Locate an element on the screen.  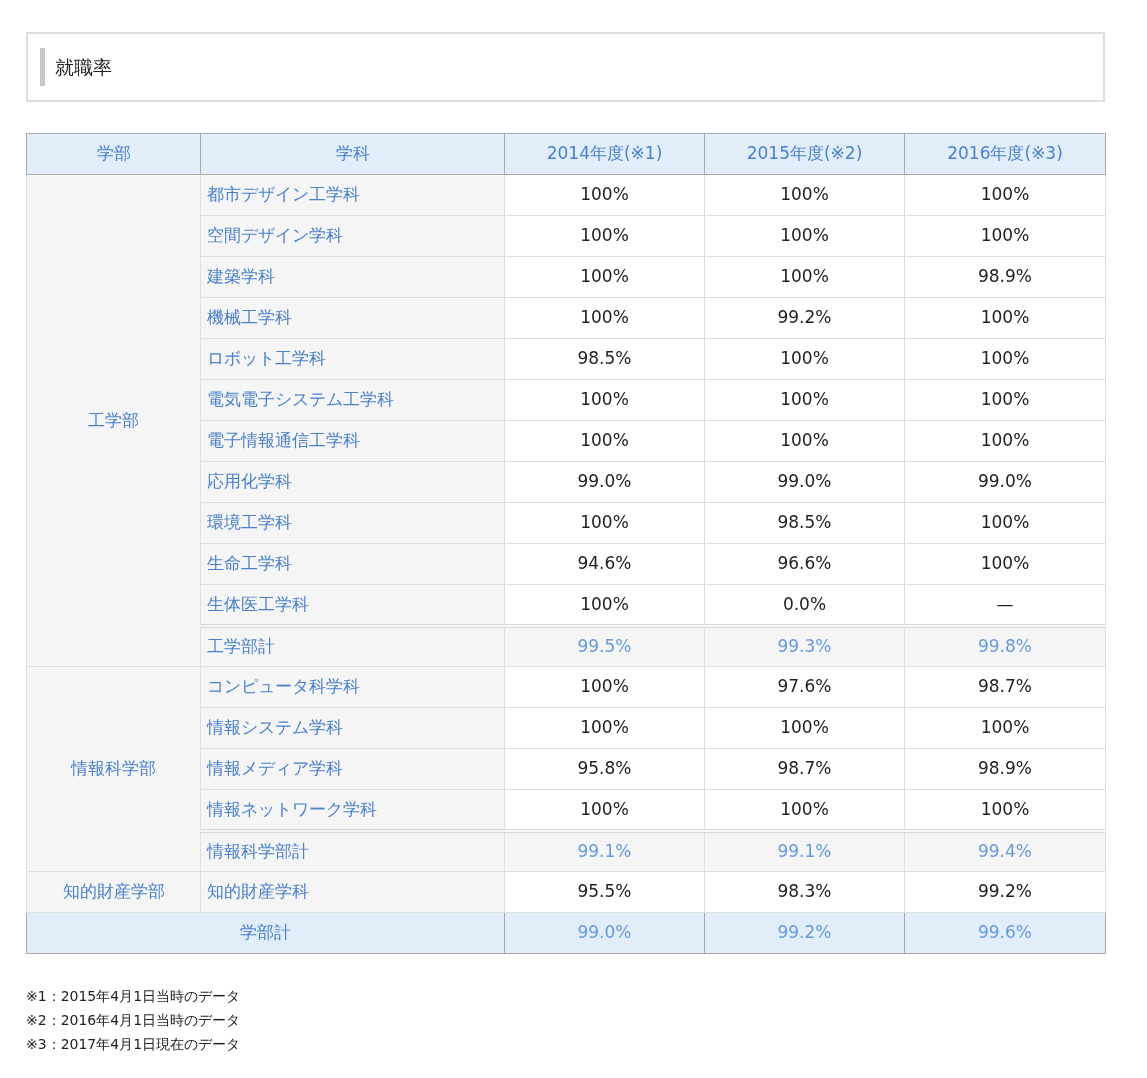
footnote: ※3：2017年4月1日現在のデータ is located at coordinates (134, 1044).